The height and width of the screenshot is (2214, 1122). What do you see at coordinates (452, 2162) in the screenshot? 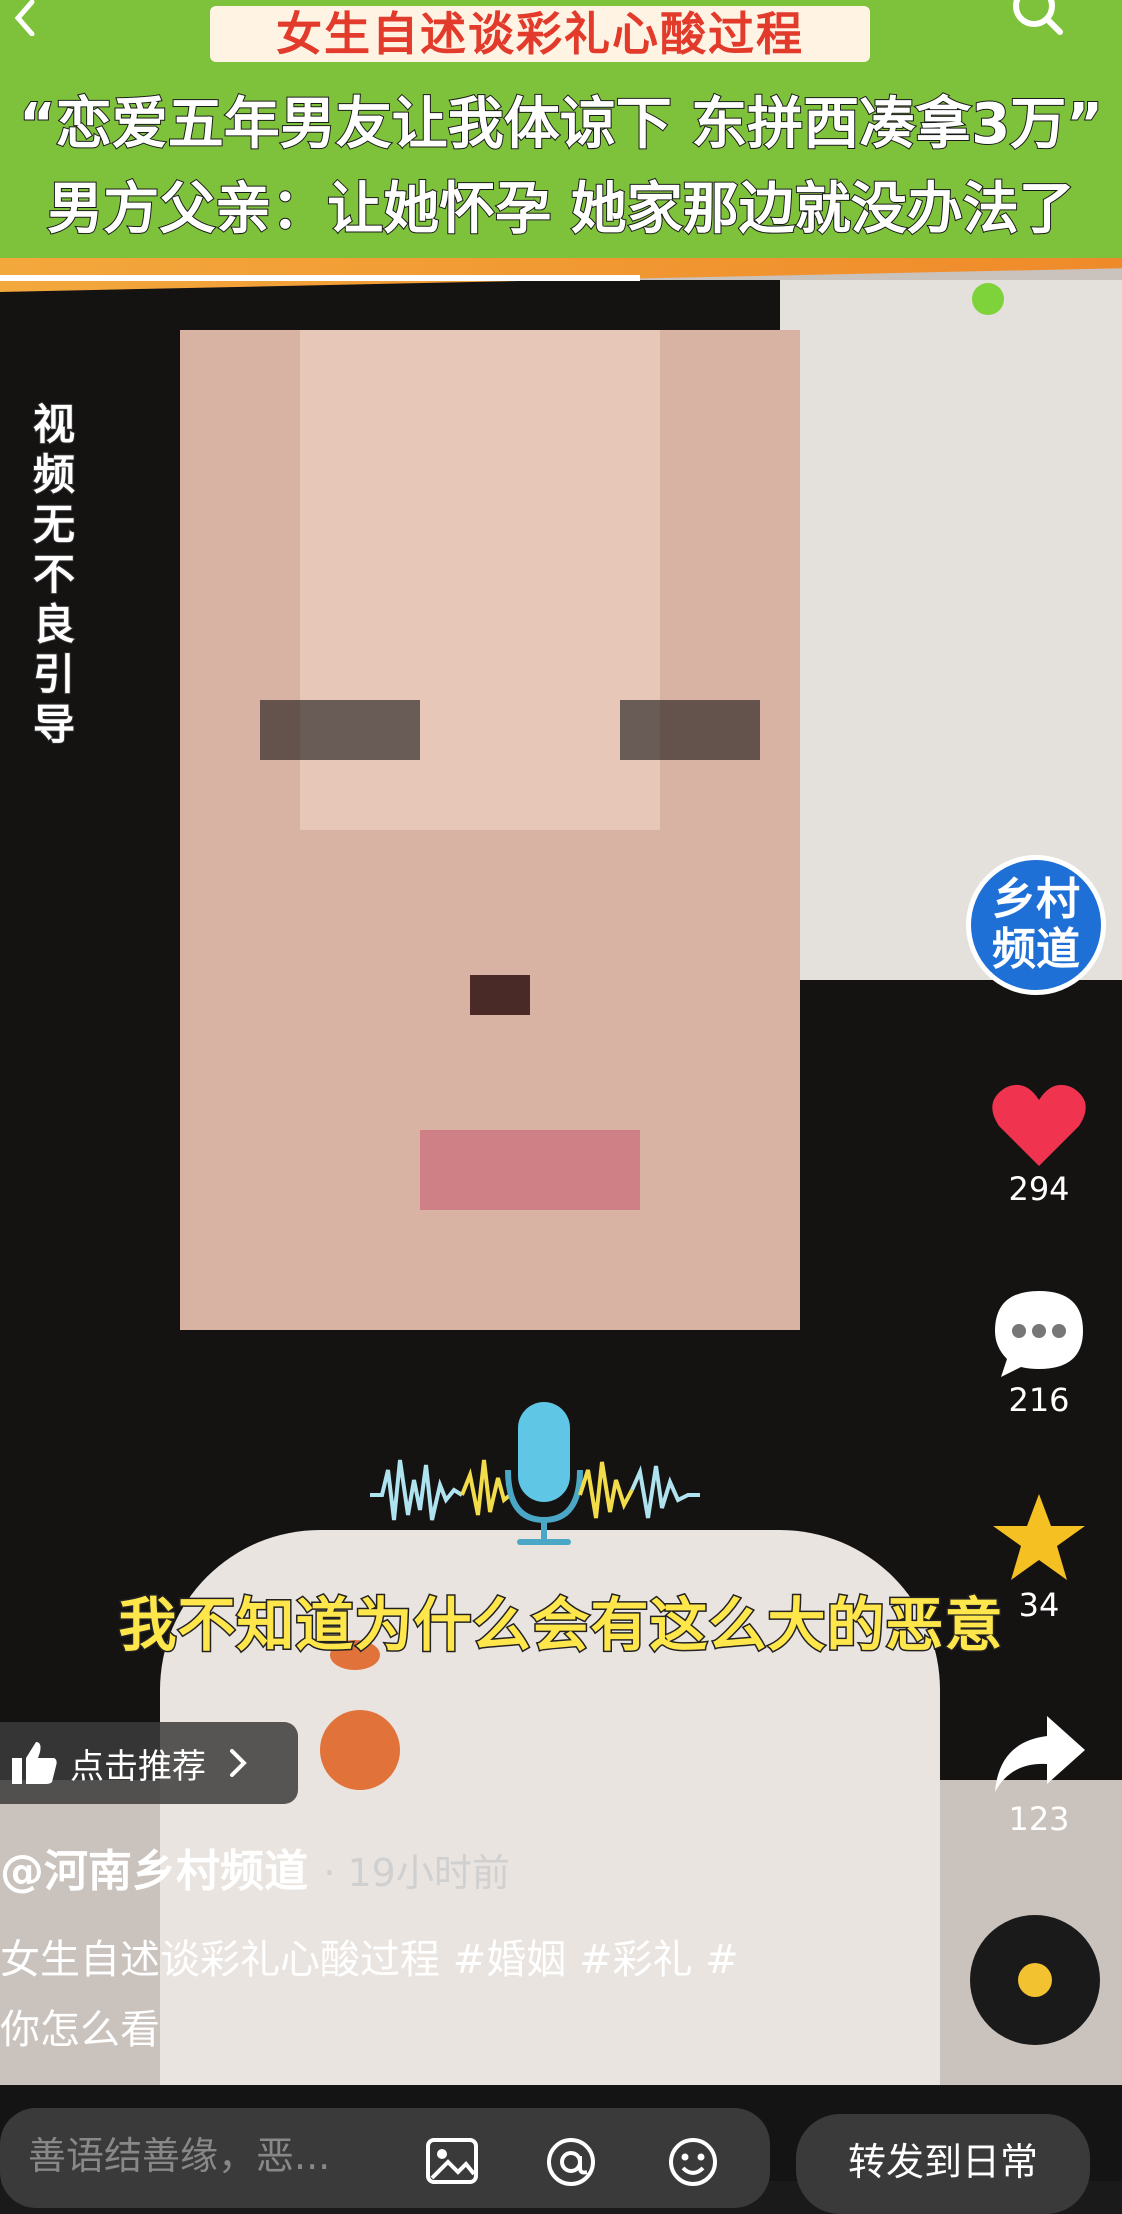
I see `image-icon` at bounding box center [452, 2162].